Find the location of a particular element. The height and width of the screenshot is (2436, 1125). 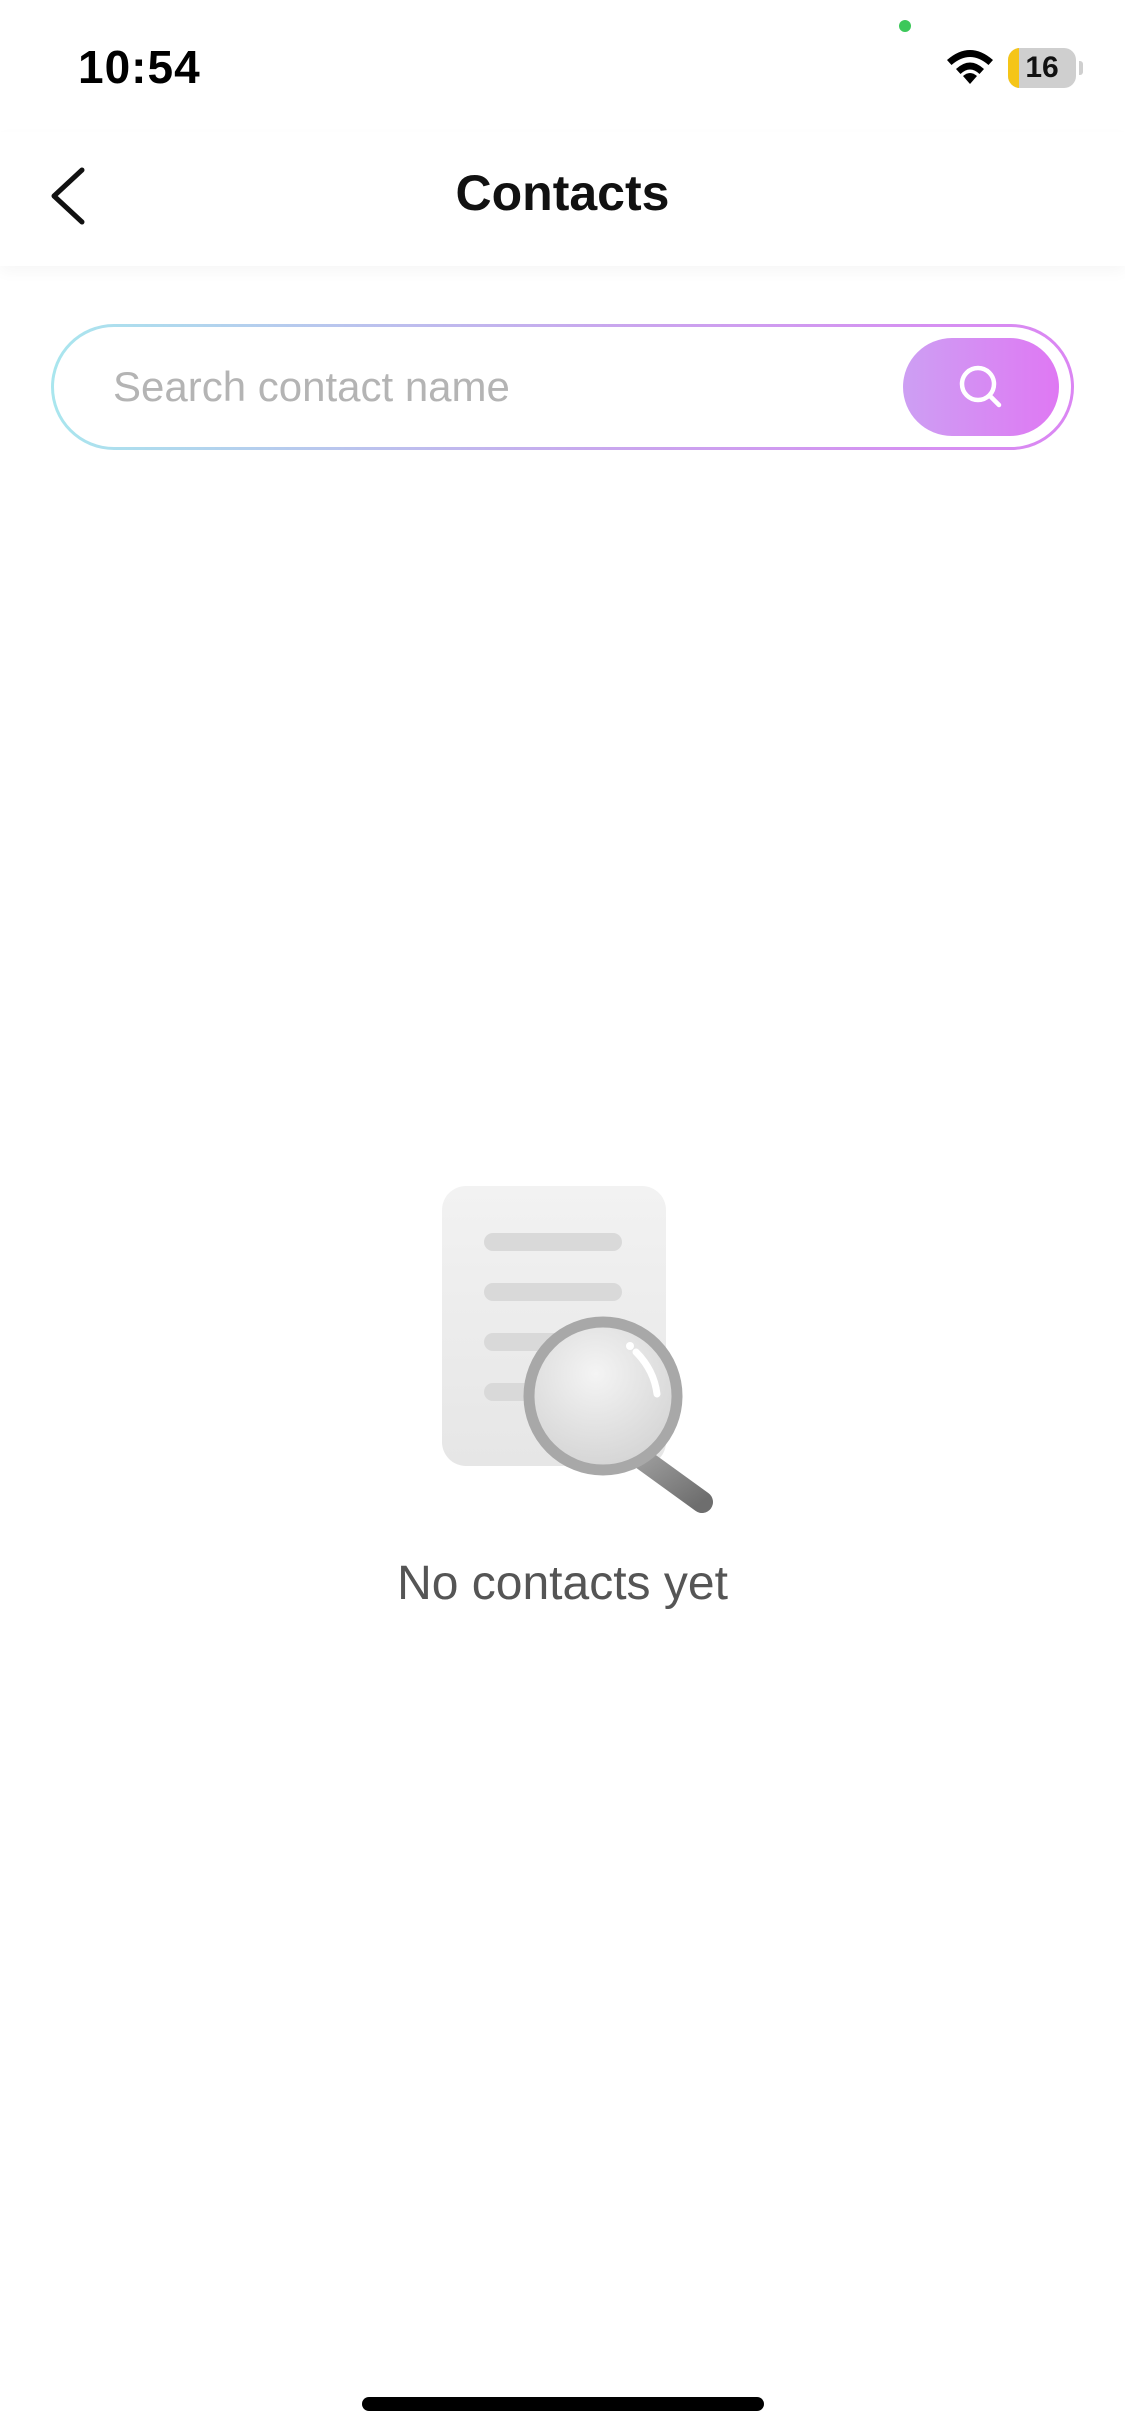

search-button is located at coordinates (981, 387).